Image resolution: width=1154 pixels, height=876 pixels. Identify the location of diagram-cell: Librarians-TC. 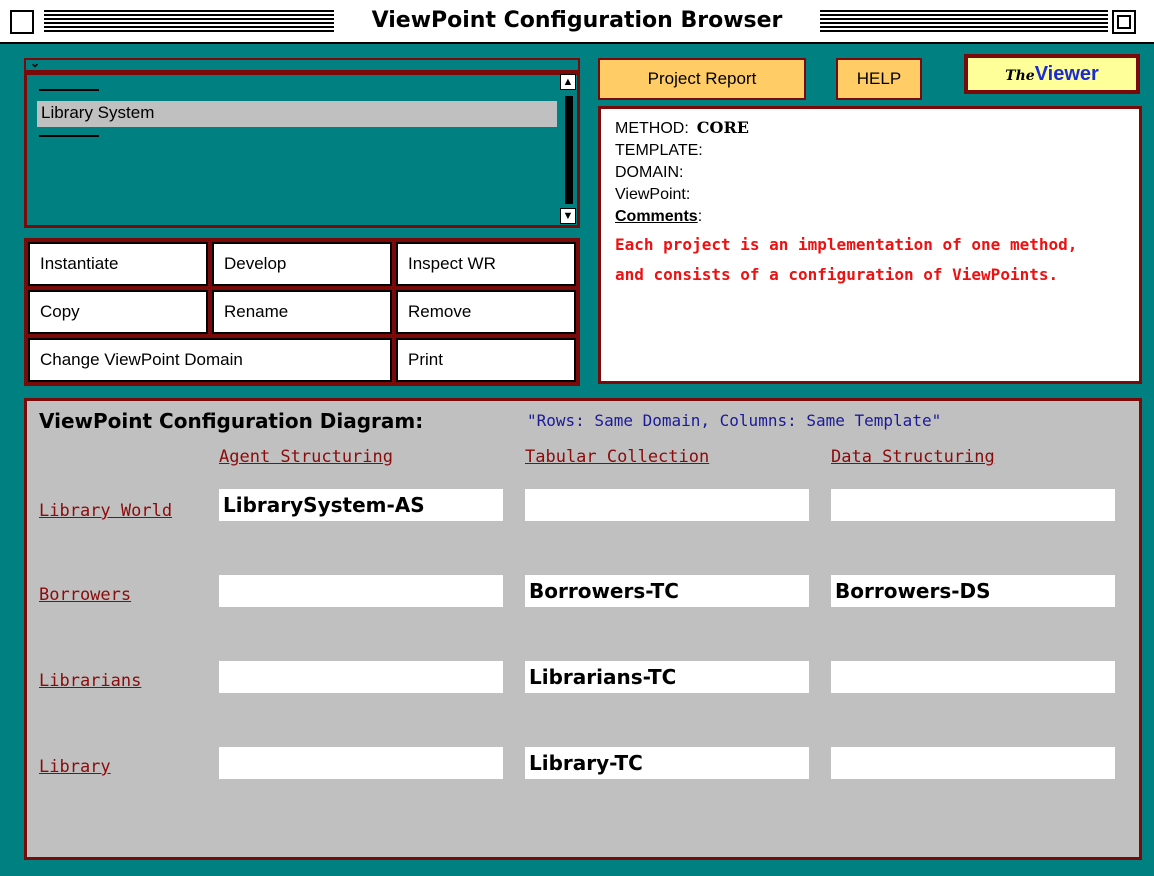
(667, 677).